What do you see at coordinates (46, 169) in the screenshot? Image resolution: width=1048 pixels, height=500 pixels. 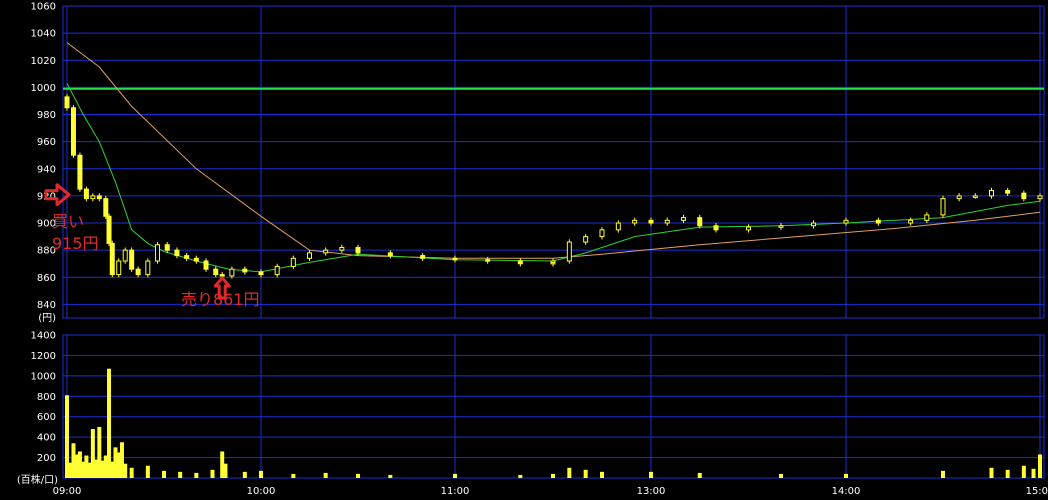 I see `price-ytick-label: 940` at bounding box center [46, 169].